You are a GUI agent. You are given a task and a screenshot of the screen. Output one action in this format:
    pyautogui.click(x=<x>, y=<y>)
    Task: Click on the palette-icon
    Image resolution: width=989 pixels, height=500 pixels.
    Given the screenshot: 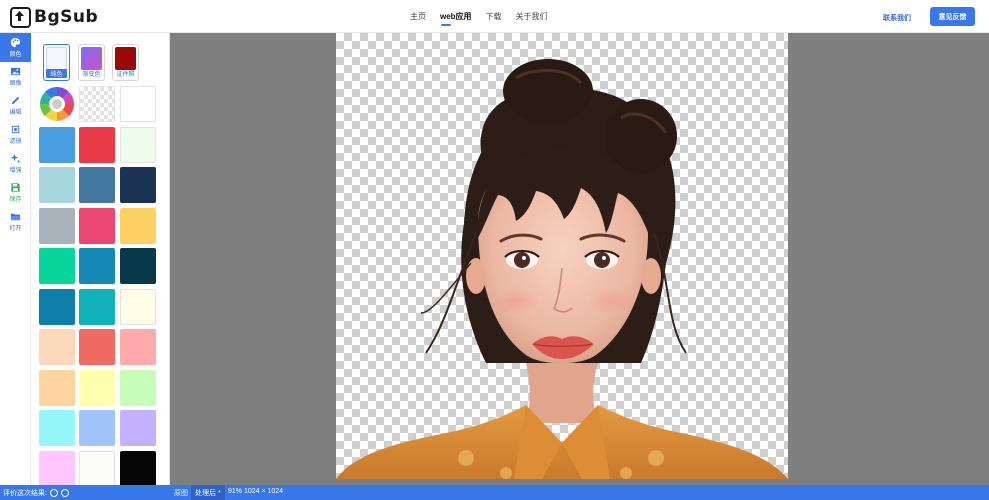 What is the action you would take?
    pyautogui.click(x=15, y=42)
    